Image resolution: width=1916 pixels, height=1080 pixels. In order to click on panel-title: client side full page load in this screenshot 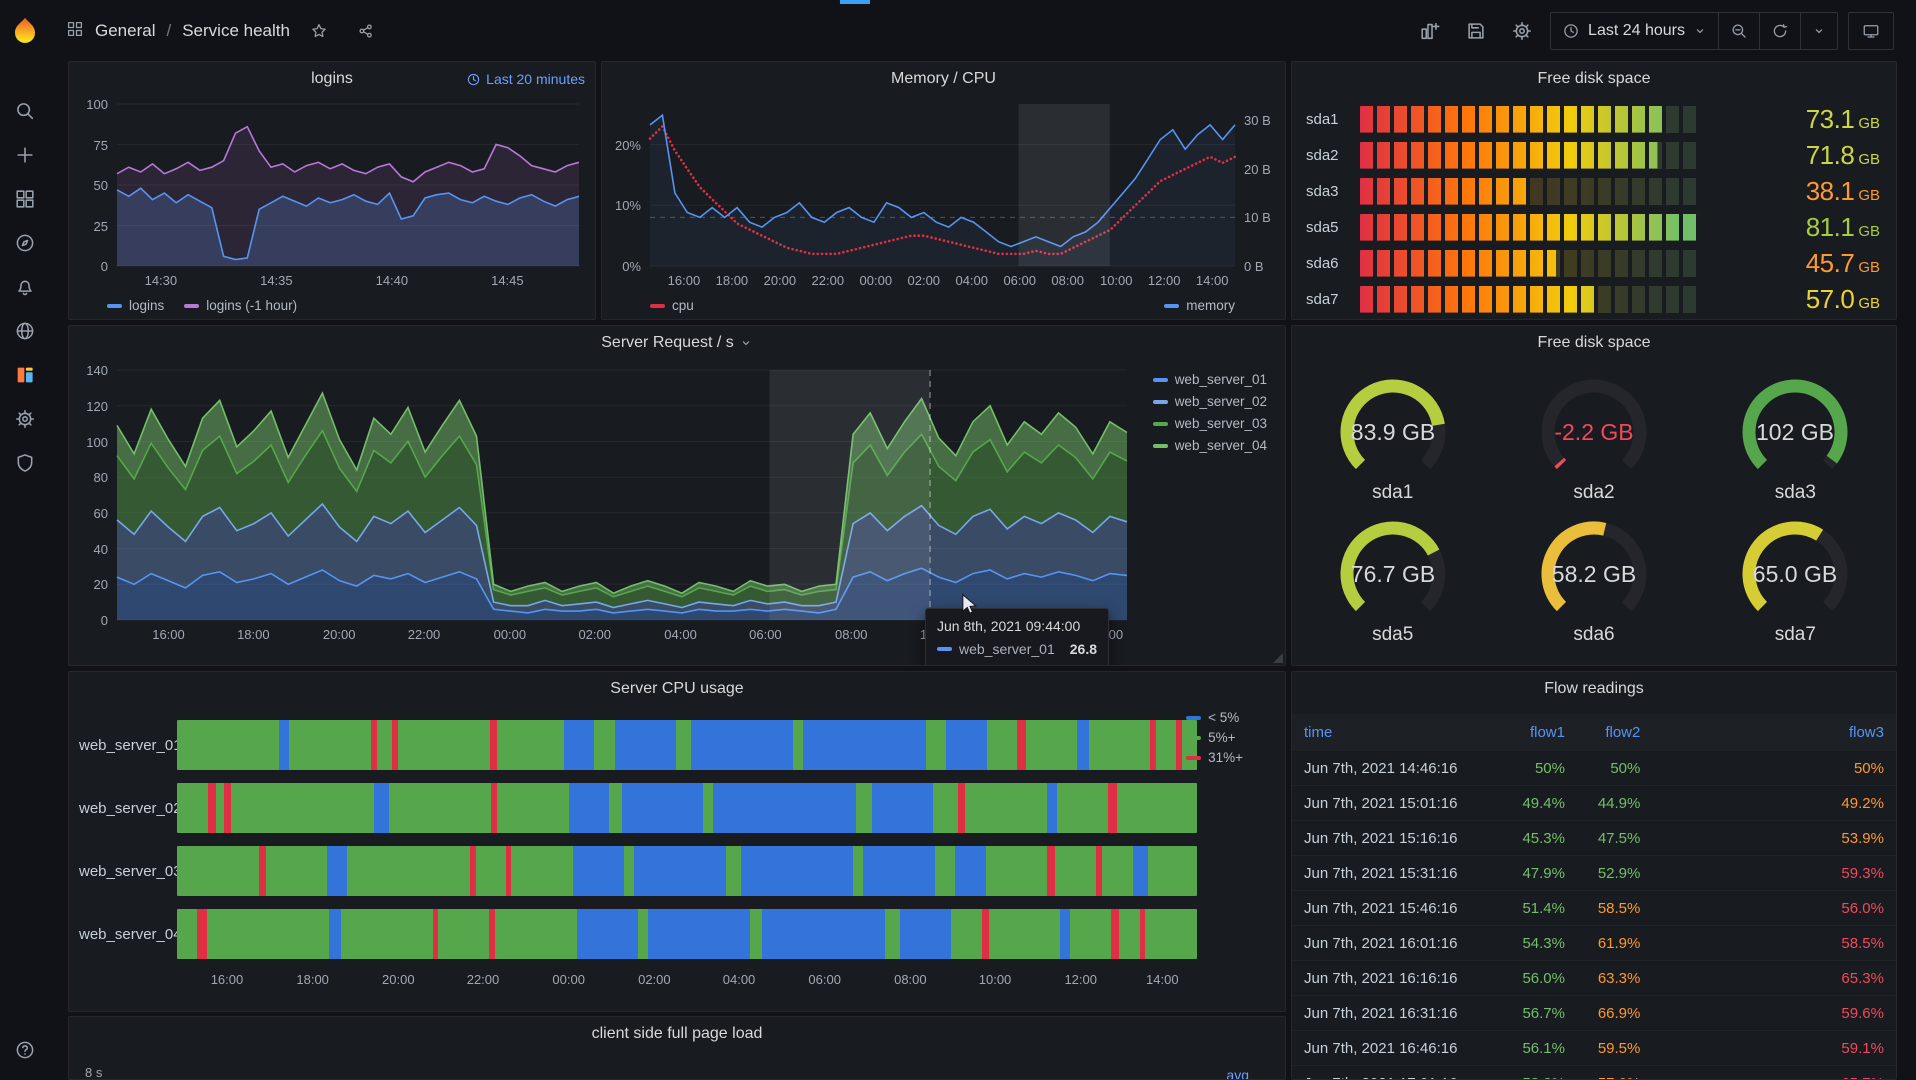, I will do `click(677, 1034)`.